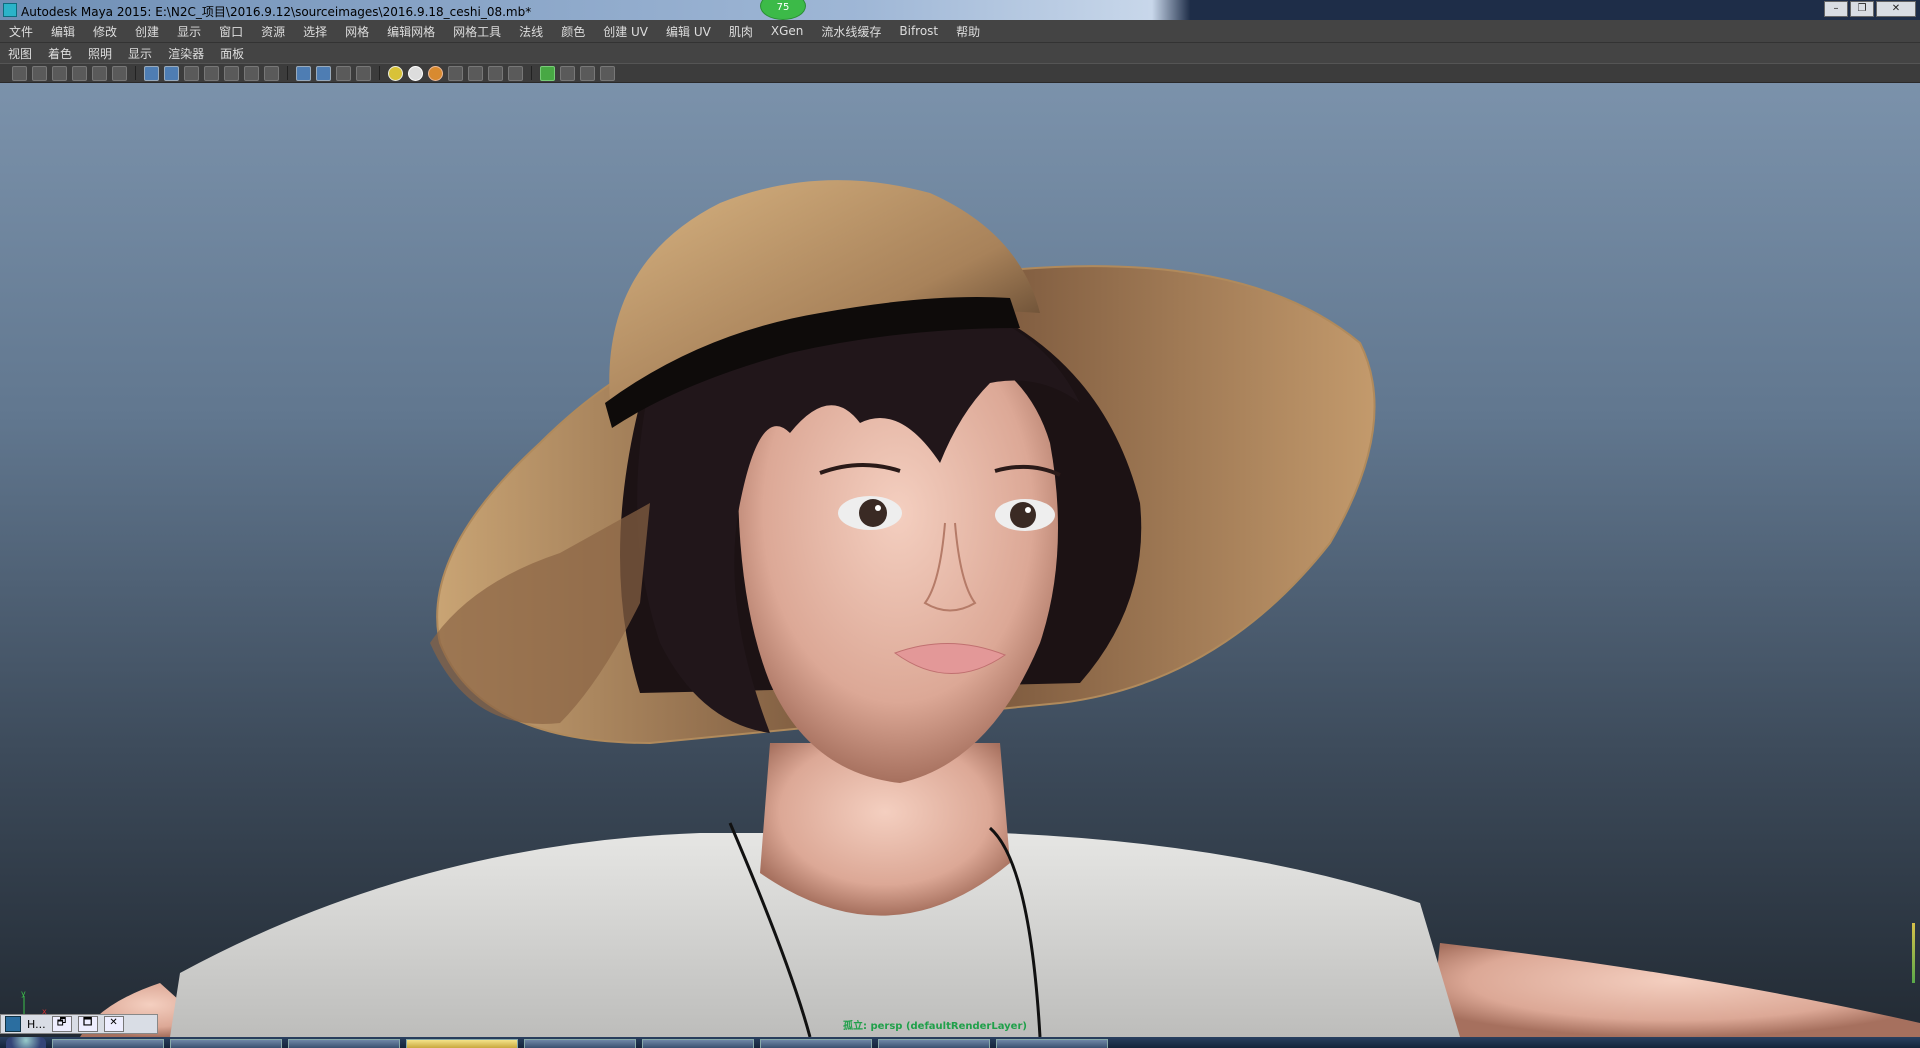 Image resolution: width=1920 pixels, height=1048 pixels. Describe the element at coordinates (100, 53) in the screenshot. I see `panel-menu-item-2: 照明` at that location.